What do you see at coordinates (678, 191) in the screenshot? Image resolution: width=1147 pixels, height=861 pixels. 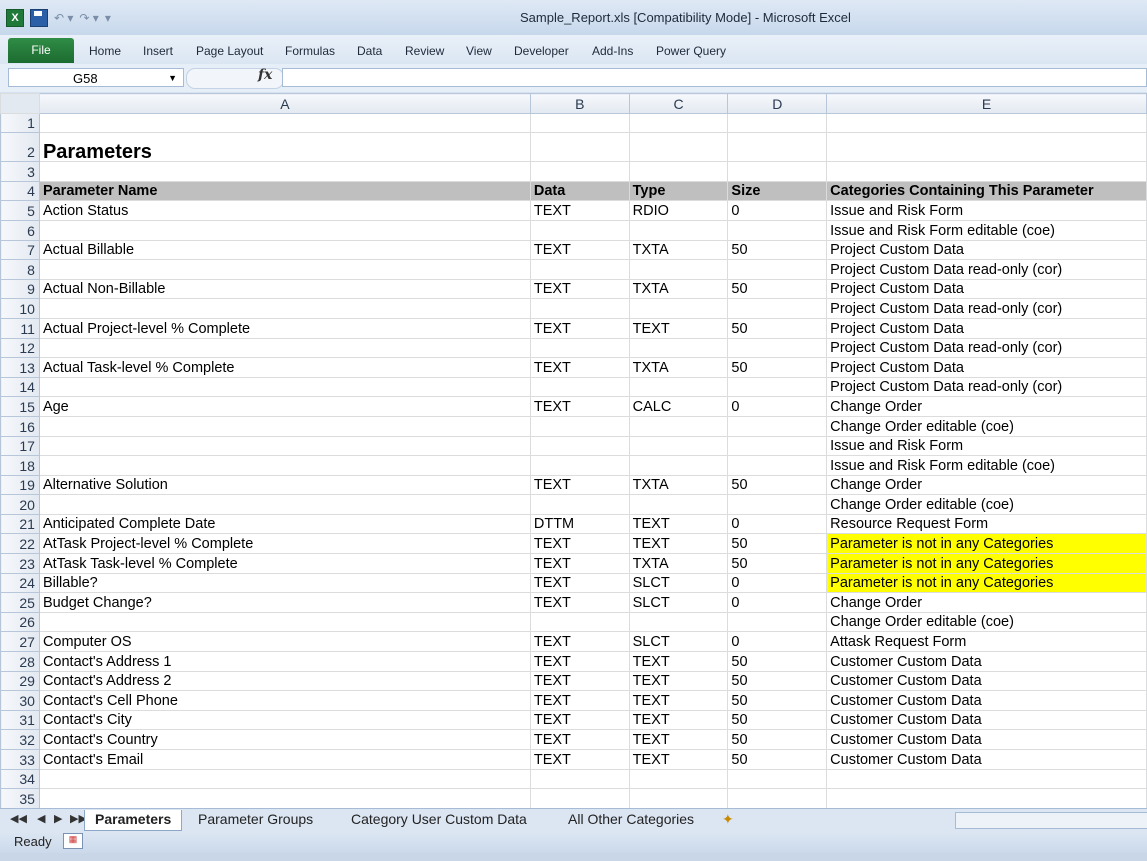 I see `cell-c: Type` at bounding box center [678, 191].